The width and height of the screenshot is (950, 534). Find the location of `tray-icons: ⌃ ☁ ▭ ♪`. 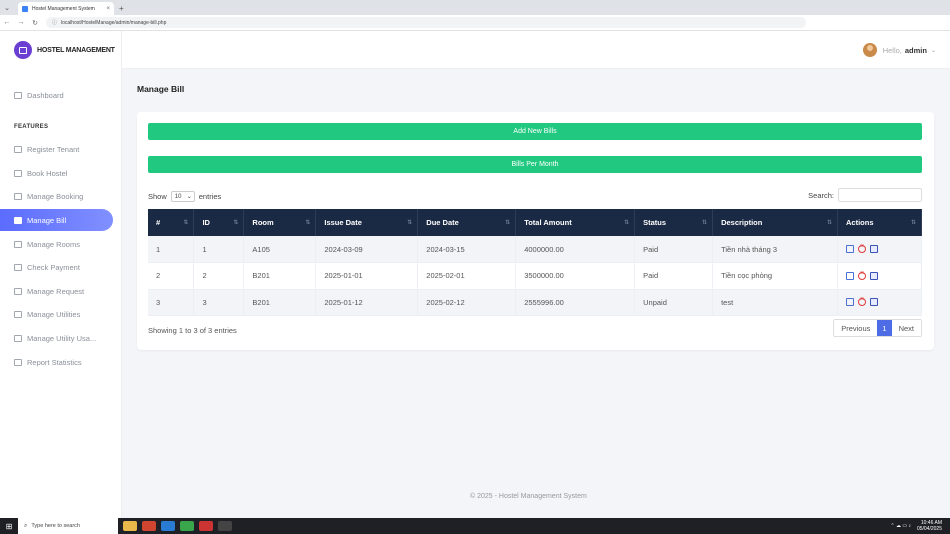

tray-icons: ⌃ ☁ ▭ ♪ is located at coordinates (900, 526).